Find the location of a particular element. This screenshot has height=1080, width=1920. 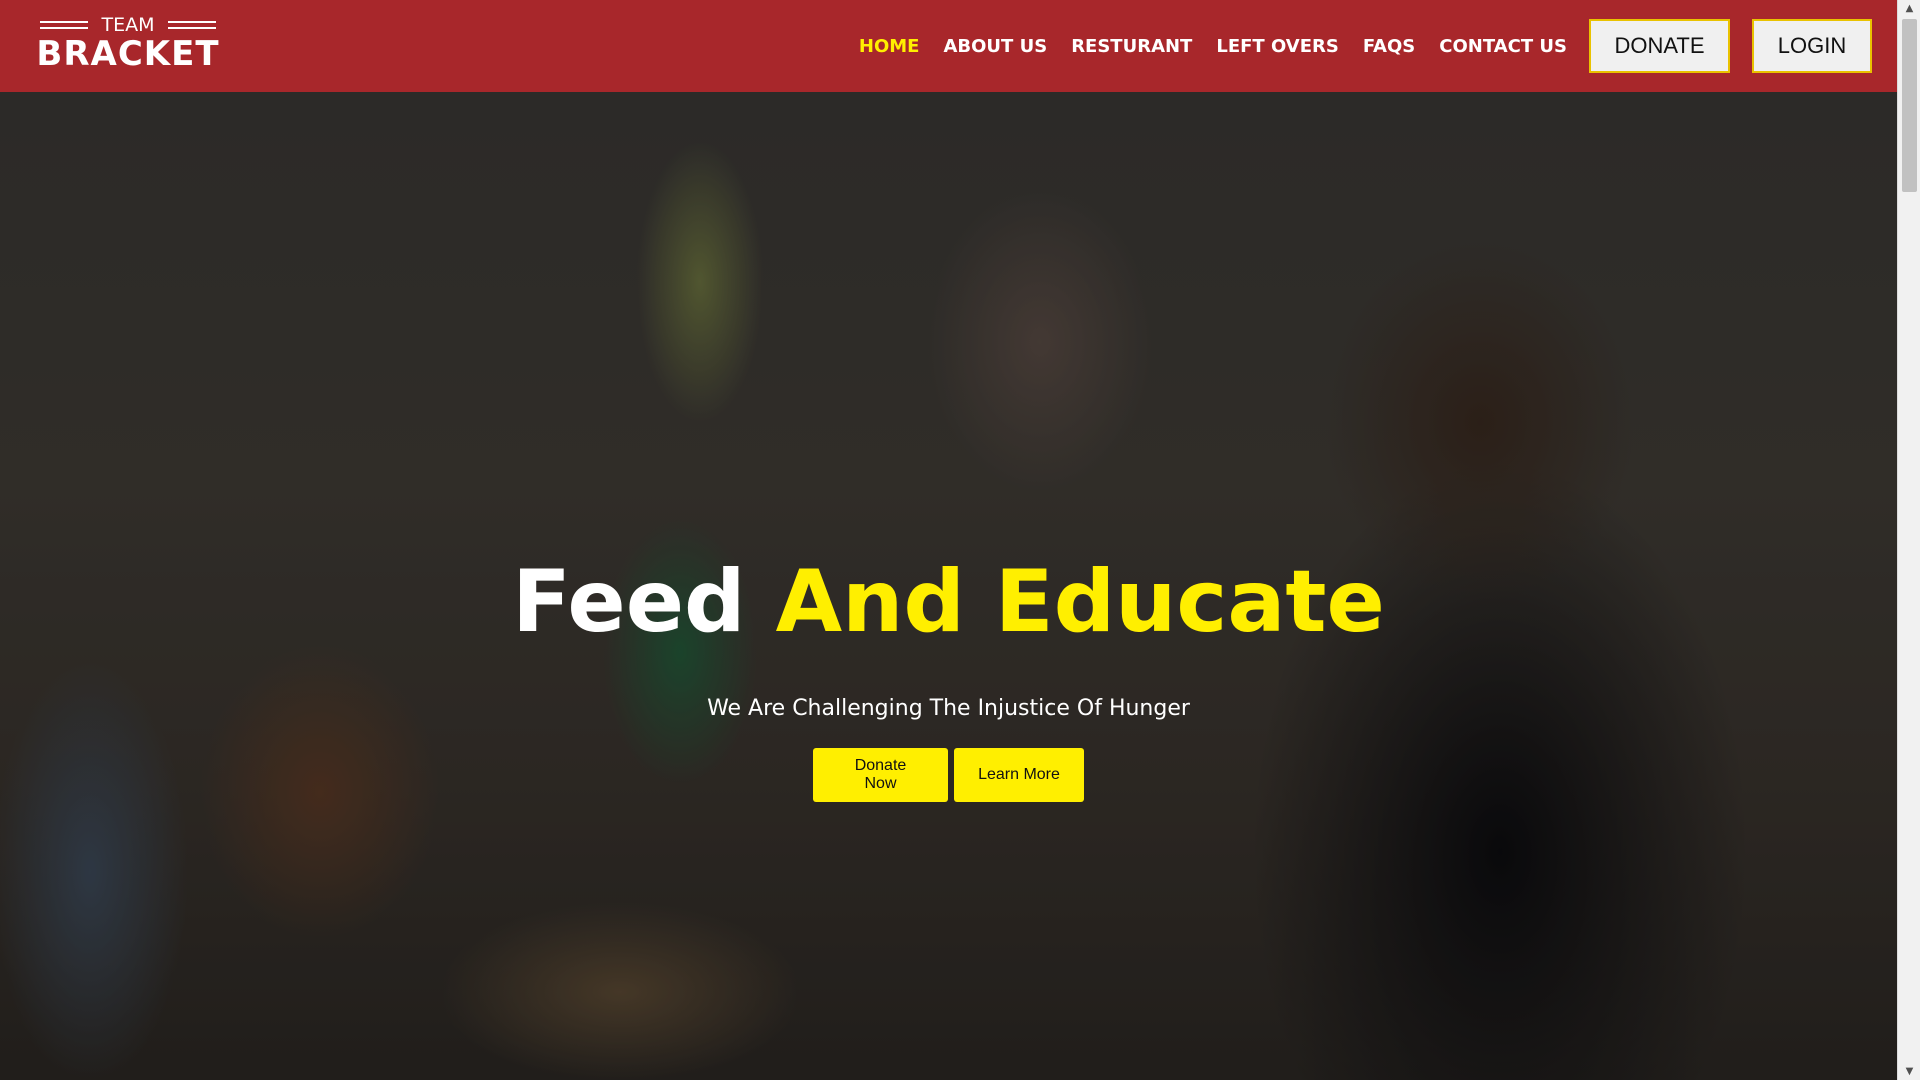

donate-button: DONATE is located at coordinates (1659, 46).